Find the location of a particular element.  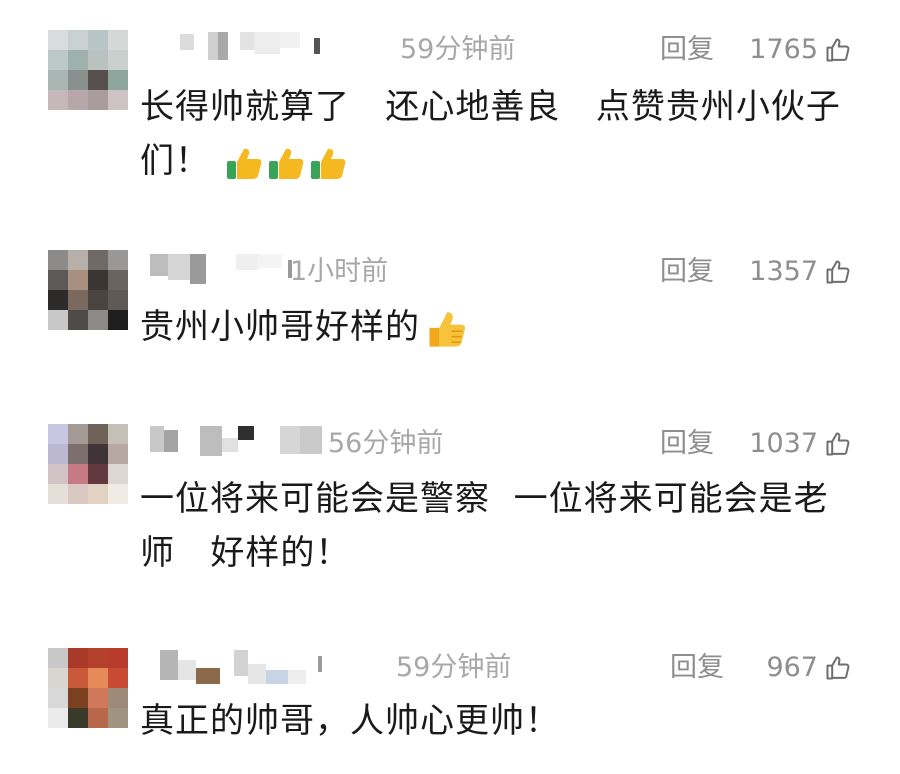

comment-text-content: 贵州小帅哥好样的 is located at coordinates (280, 327).